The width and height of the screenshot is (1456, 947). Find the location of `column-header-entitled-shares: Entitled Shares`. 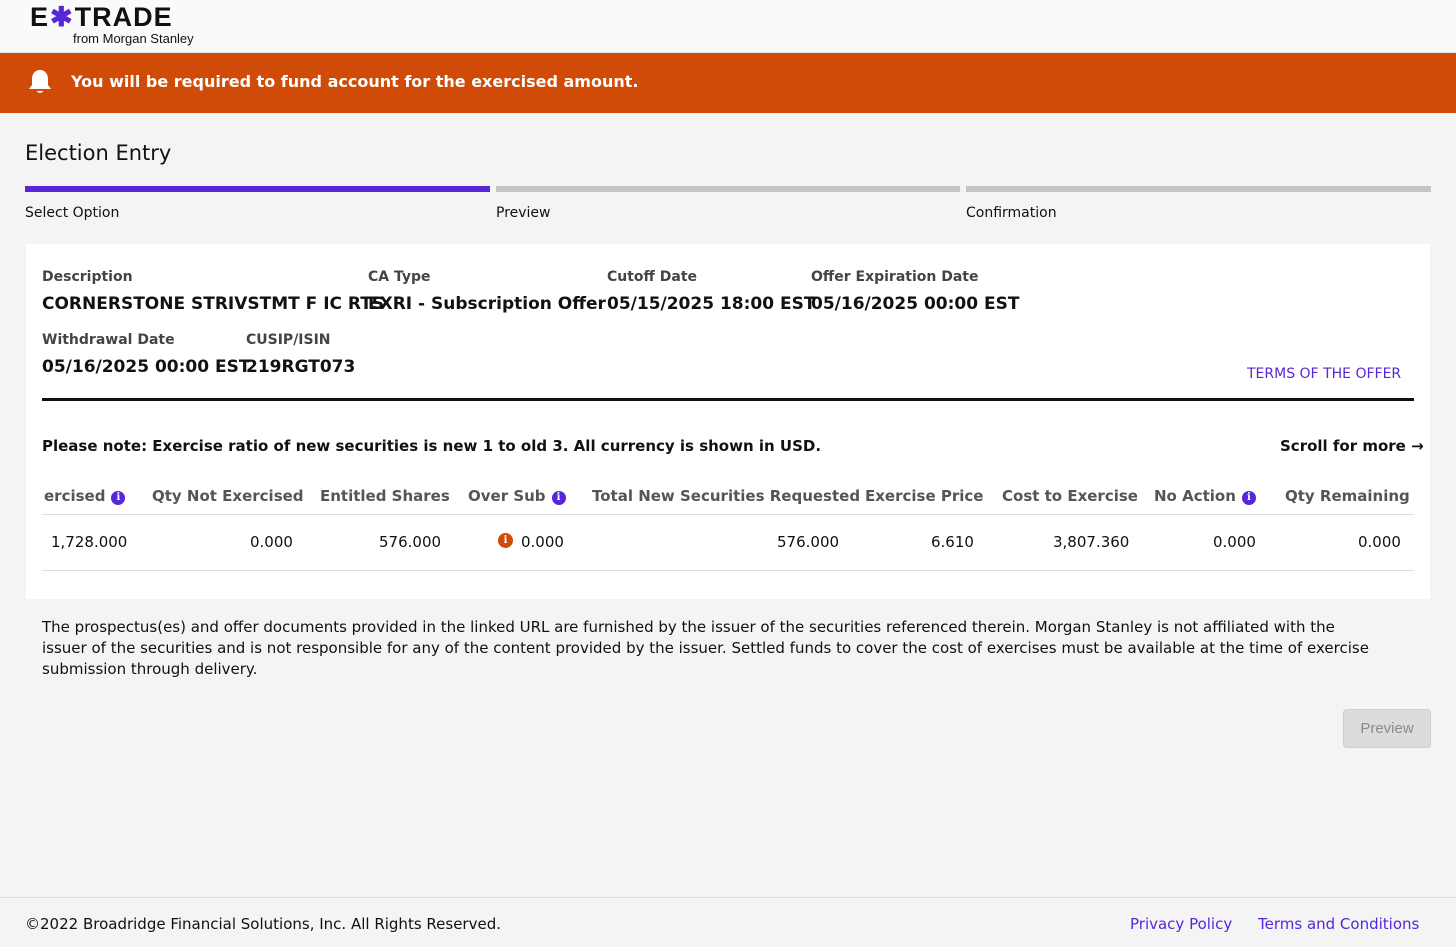

column-header-entitled-shares: Entitled Shares is located at coordinates (385, 496).